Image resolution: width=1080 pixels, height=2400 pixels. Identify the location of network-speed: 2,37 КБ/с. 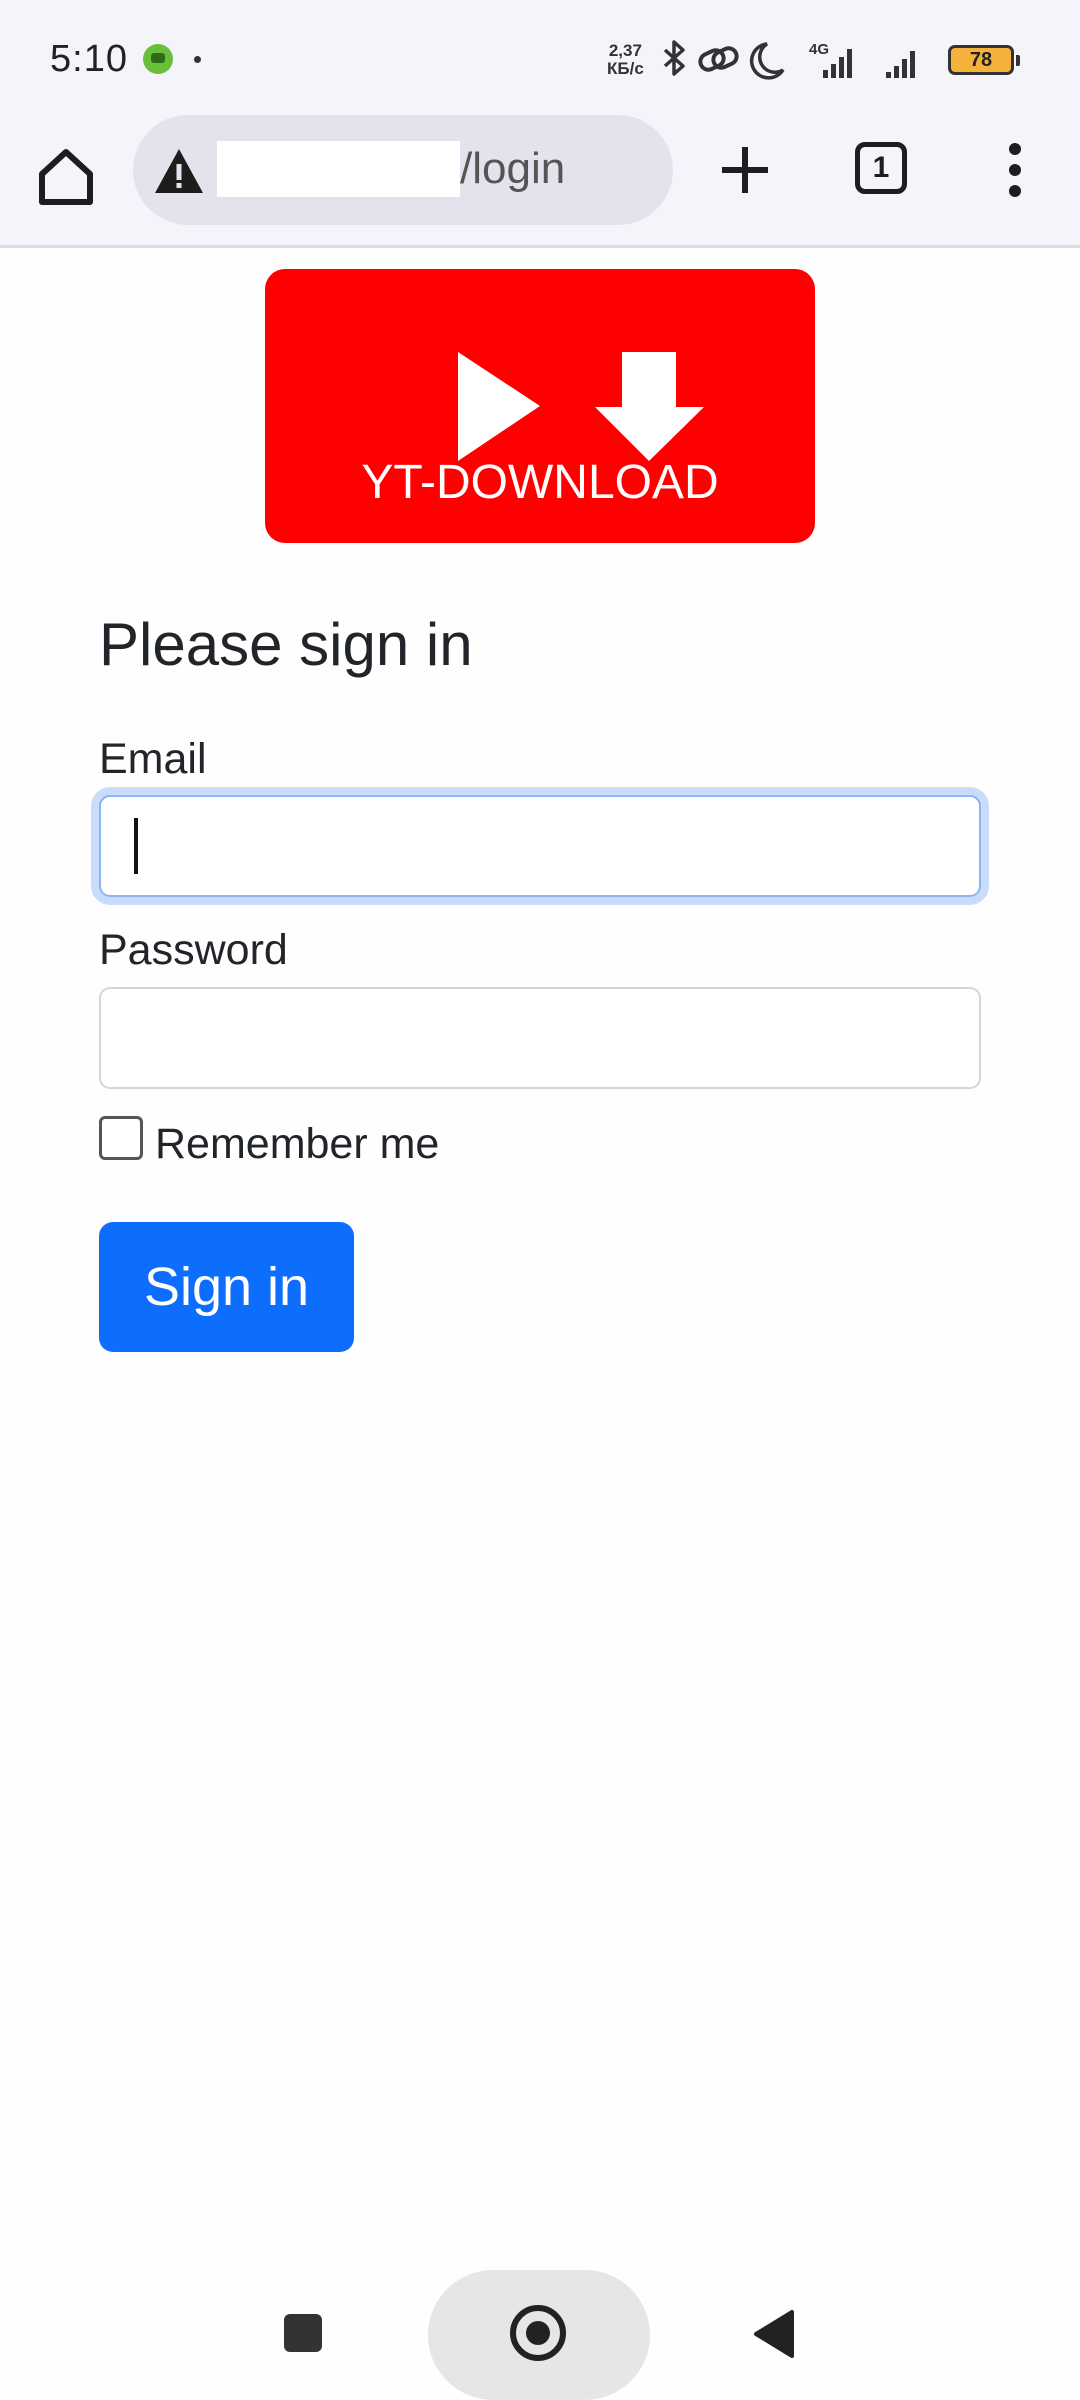
(625, 60).